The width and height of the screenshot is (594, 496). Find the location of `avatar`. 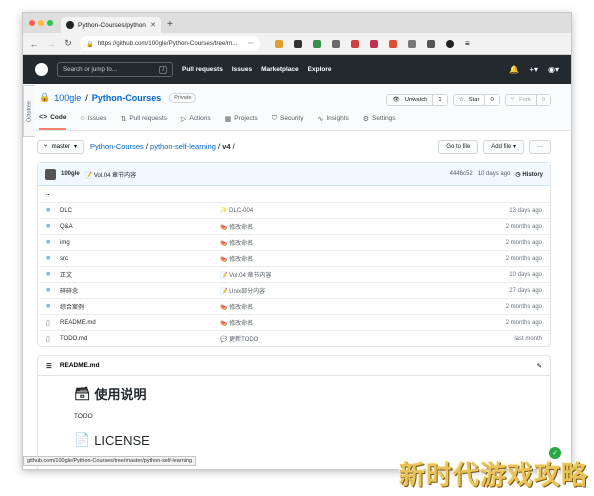

avatar is located at coordinates (50, 174).